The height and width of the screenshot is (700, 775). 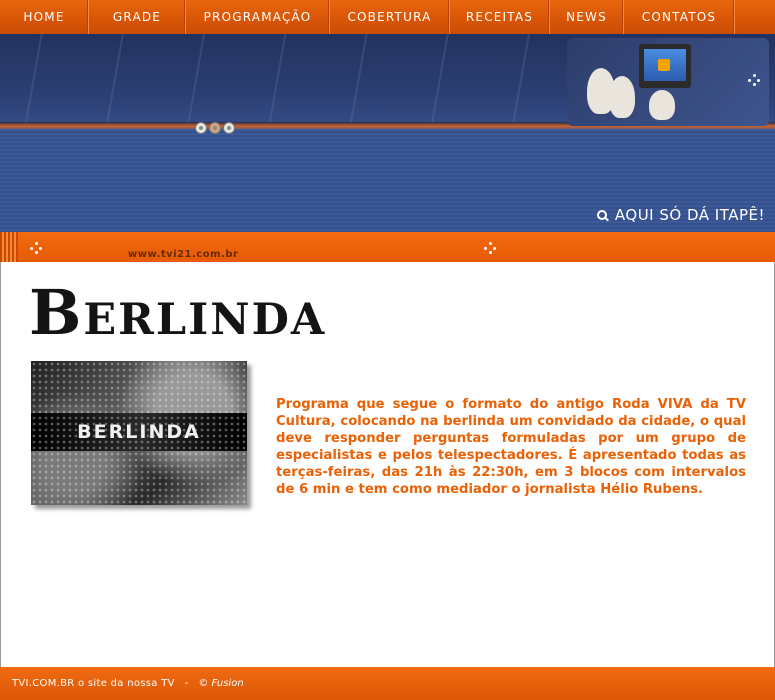 I want to click on tv-kids-photo, so click(x=668, y=82).